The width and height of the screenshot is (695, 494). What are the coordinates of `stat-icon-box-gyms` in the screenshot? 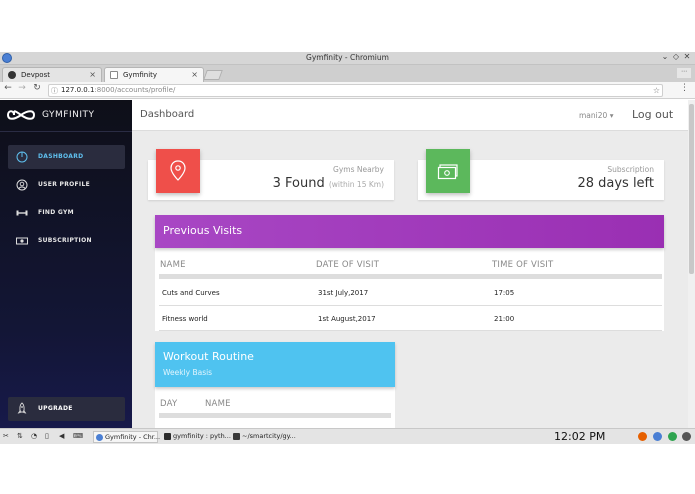 It's located at (178, 171).